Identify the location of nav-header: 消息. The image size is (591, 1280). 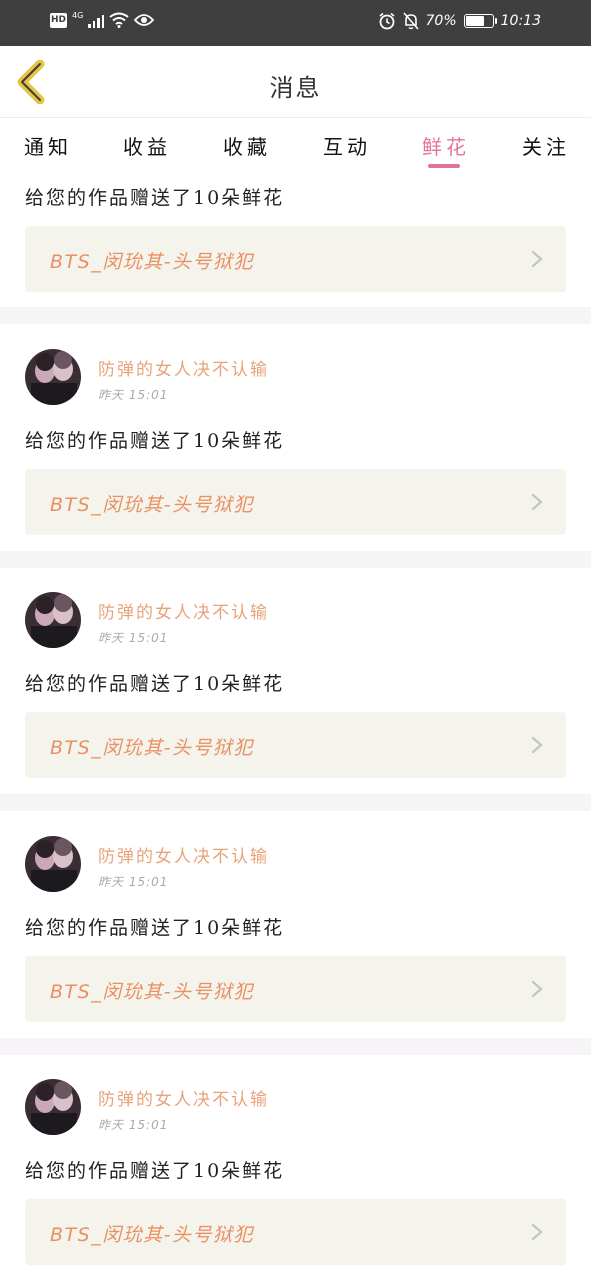
(295, 82).